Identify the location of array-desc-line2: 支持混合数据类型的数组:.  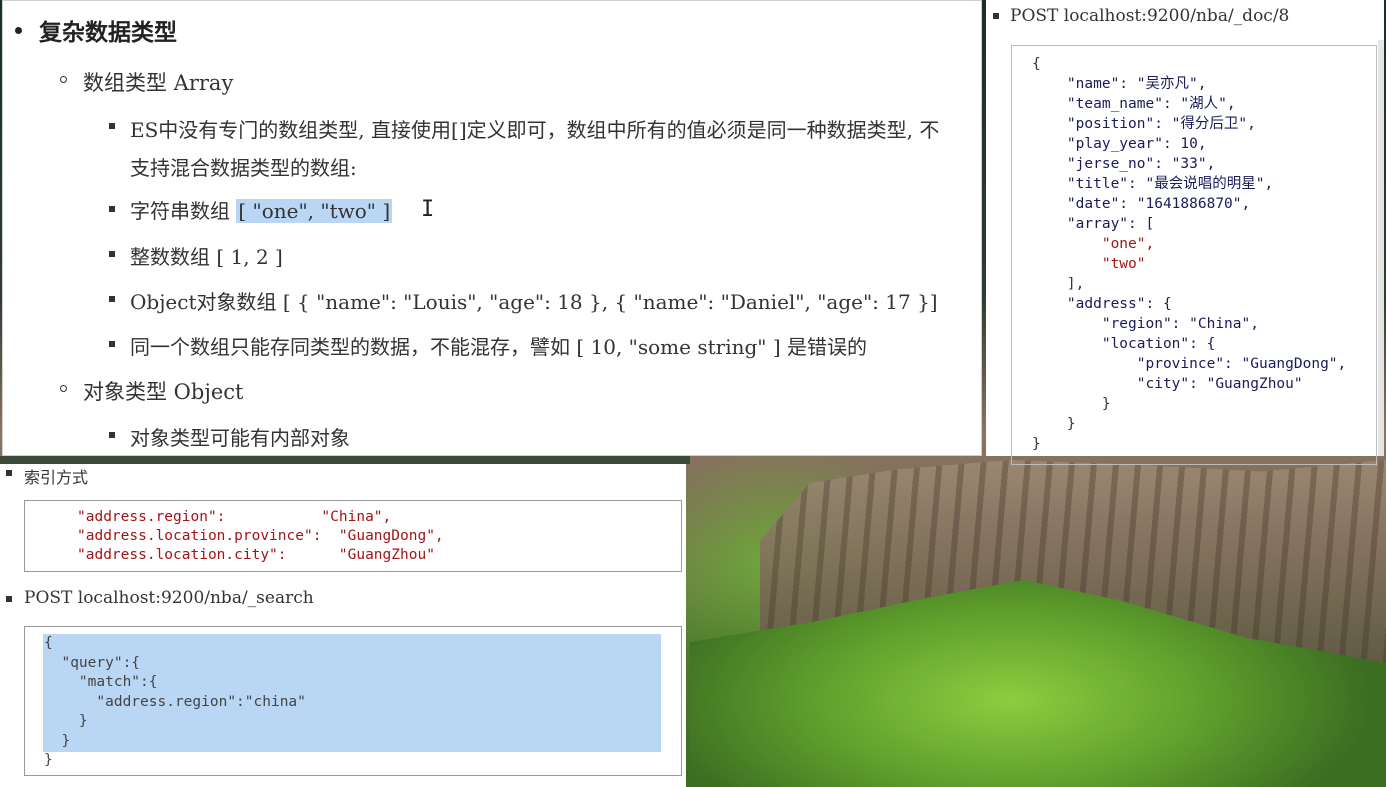
(243, 168).